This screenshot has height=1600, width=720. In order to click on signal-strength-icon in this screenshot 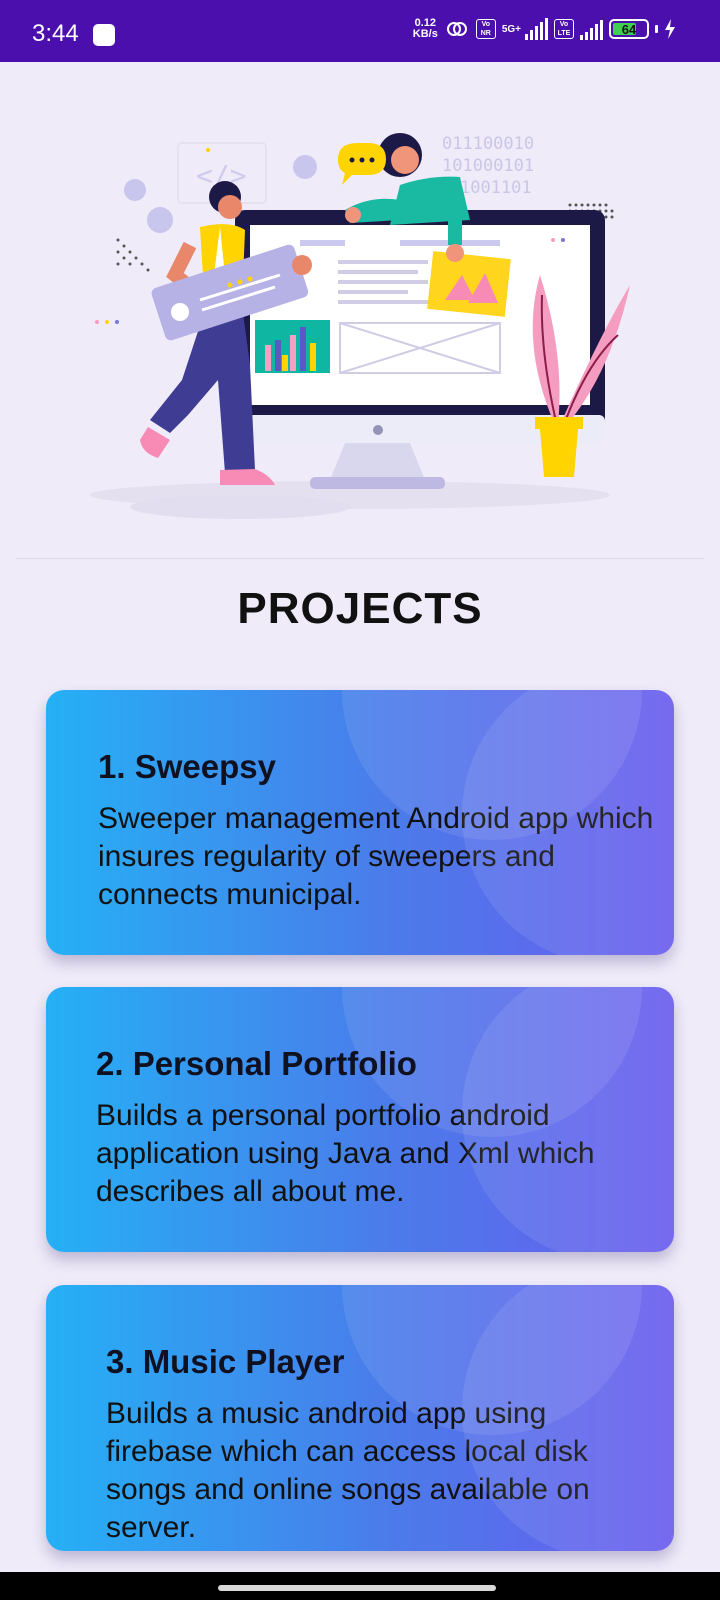, I will do `click(536, 29)`.